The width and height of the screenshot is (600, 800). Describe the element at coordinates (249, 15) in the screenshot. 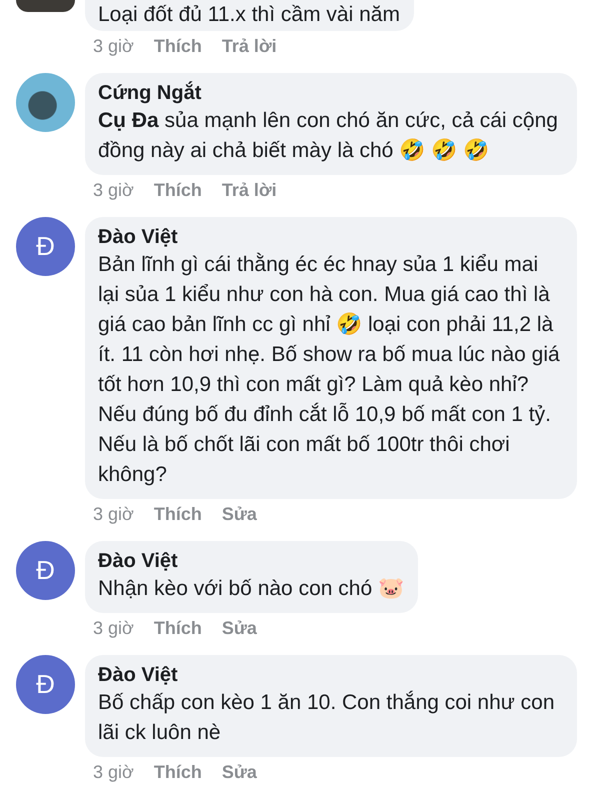

I see `comment-text: Loại đốt đủ 11.x thì cầm vài năm` at that location.